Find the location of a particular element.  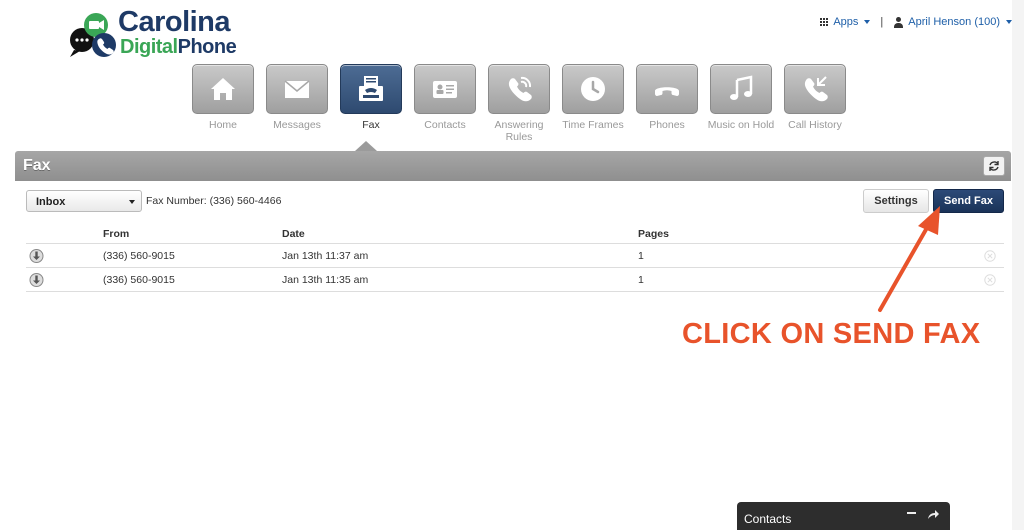

column-header-from: From is located at coordinates (116, 234).